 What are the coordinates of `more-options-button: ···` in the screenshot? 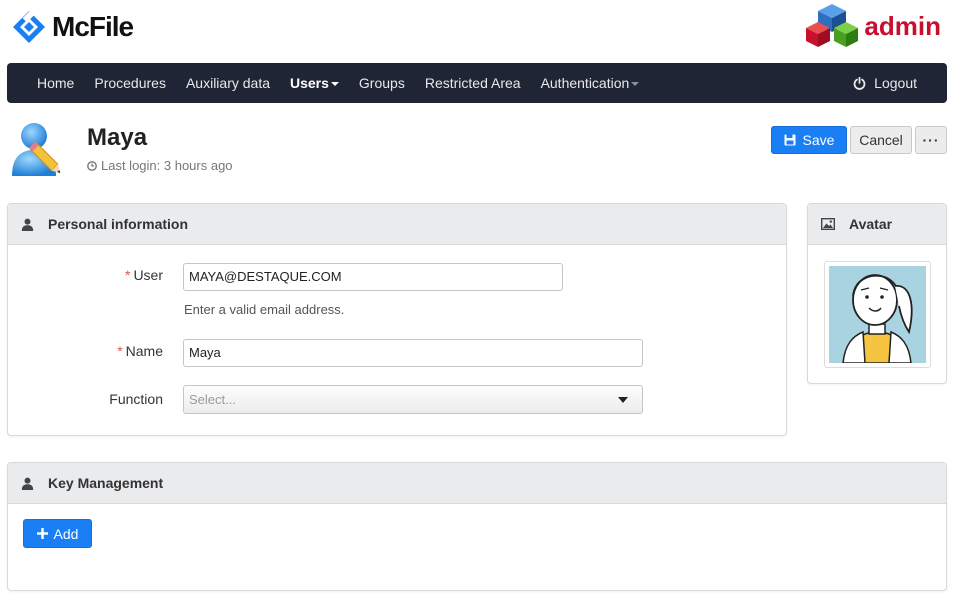 It's located at (931, 140).